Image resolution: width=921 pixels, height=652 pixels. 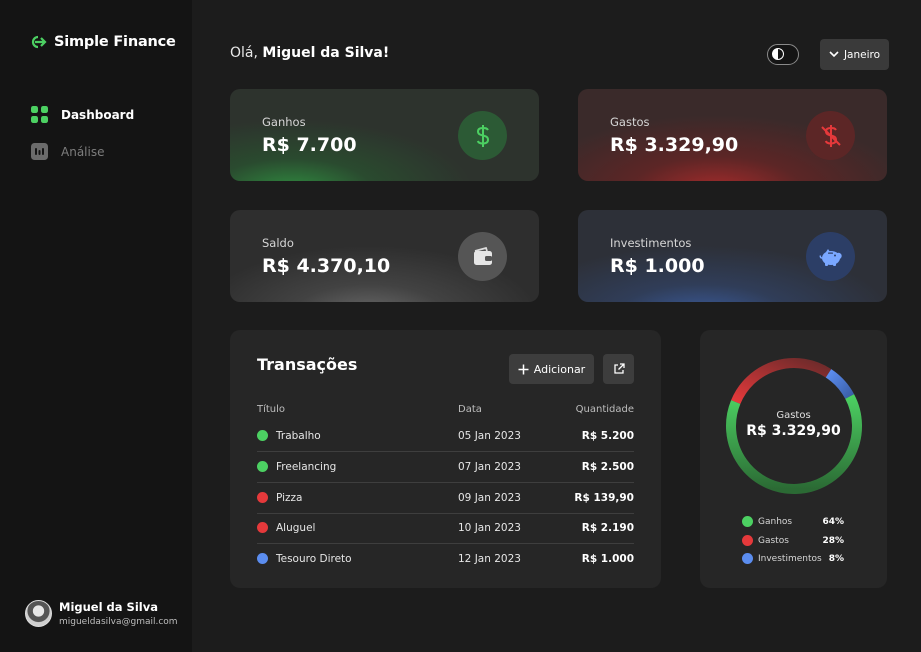 What do you see at coordinates (657, 266) in the screenshot?
I see `card-value: R$ 1.000` at bounding box center [657, 266].